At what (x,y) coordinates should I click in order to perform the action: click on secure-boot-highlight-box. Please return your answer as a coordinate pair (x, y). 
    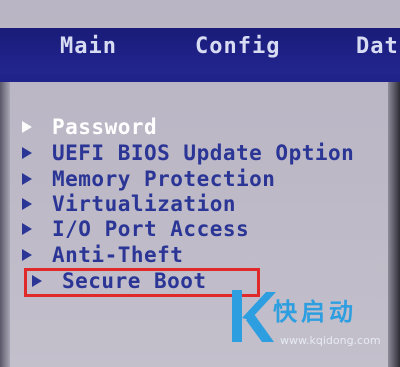
    Looking at the image, I should click on (142, 282).